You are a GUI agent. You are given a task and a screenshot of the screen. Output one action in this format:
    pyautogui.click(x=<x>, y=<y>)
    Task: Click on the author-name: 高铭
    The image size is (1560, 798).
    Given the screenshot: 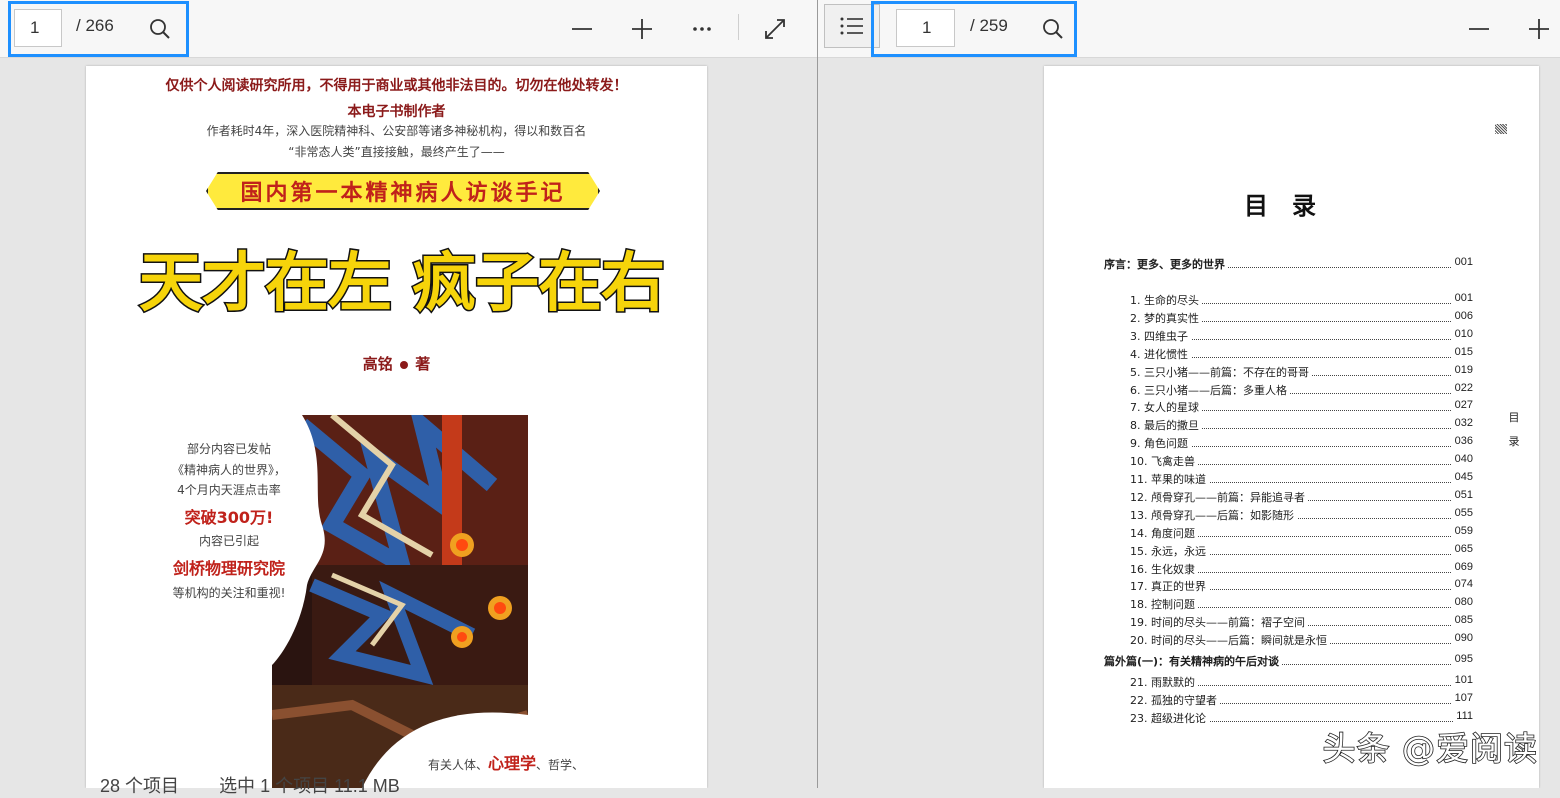 What is the action you would take?
    pyautogui.click(x=377, y=364)
    